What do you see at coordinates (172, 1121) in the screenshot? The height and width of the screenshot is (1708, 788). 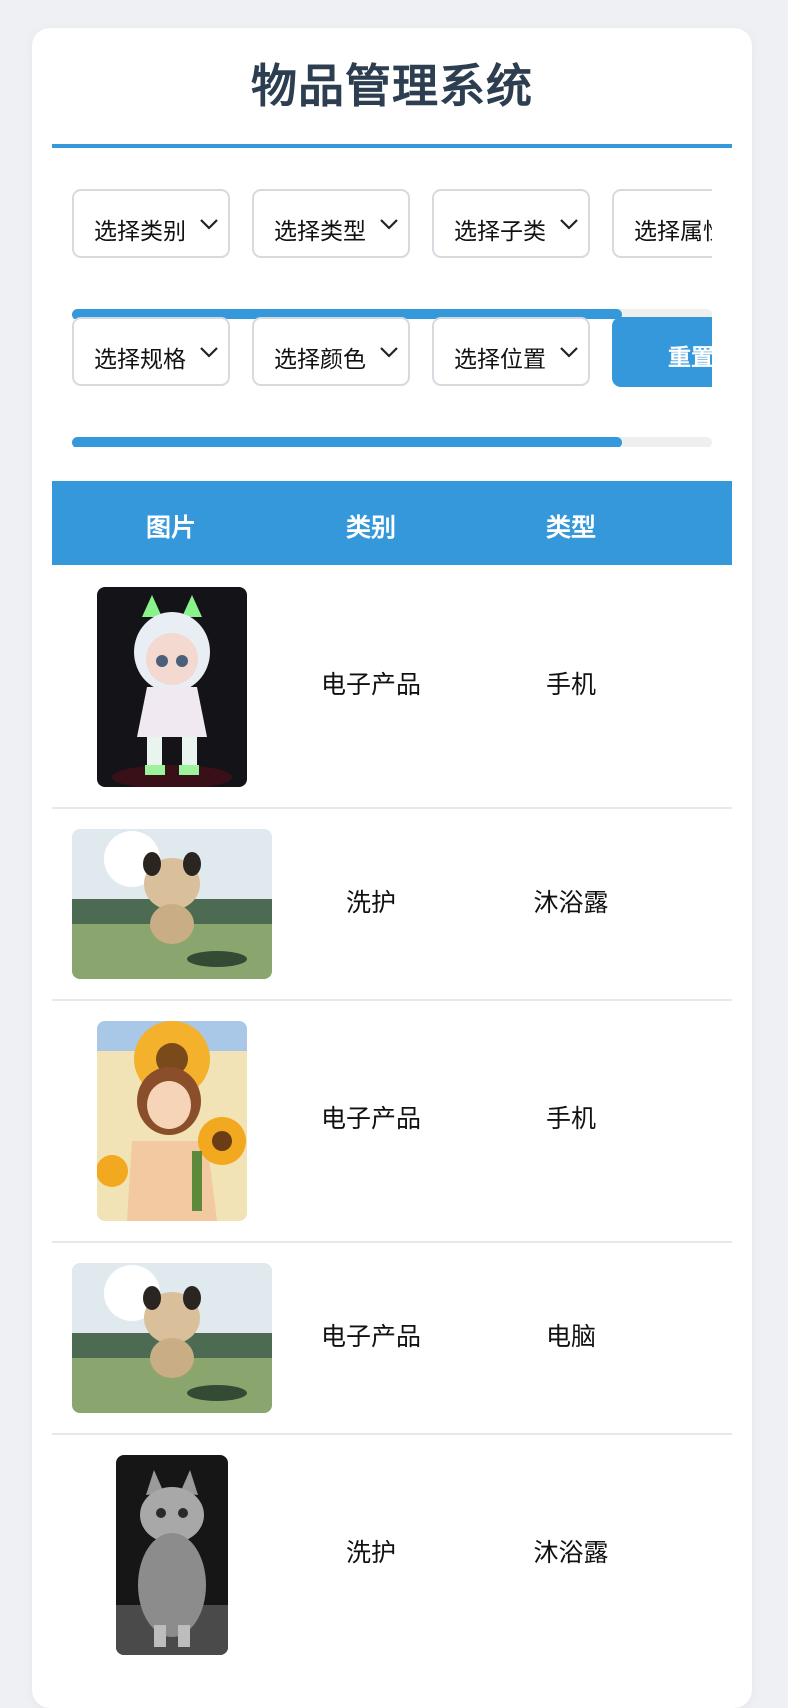 I see `sunflower-girl-photo` at bounding box center [172, 1121].